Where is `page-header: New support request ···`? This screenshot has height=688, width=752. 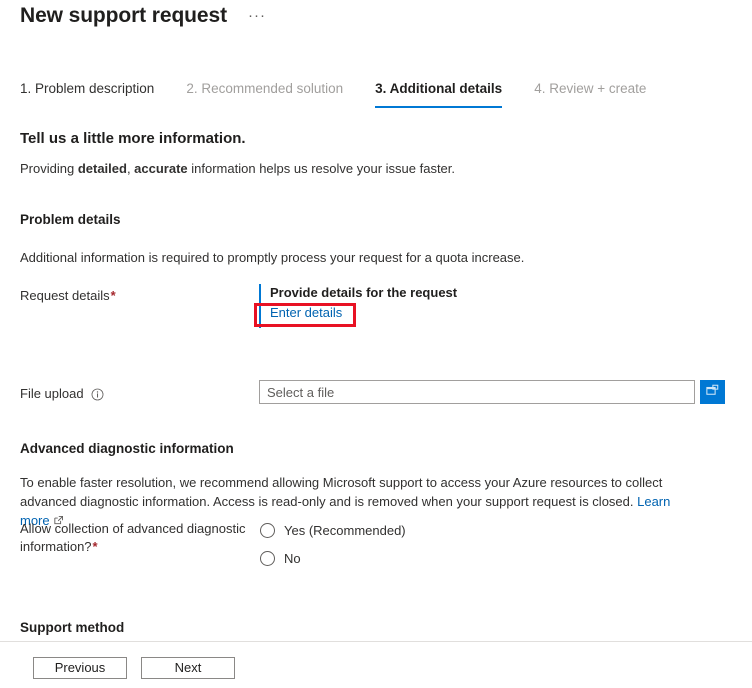 page-header: New support request ··· is located at coordinates (144, 16).